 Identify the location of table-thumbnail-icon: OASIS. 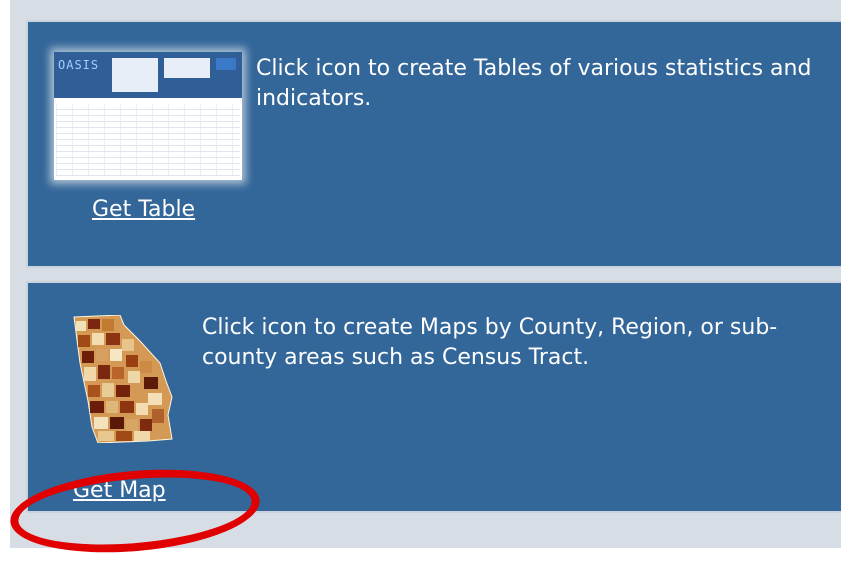
(148, 116).